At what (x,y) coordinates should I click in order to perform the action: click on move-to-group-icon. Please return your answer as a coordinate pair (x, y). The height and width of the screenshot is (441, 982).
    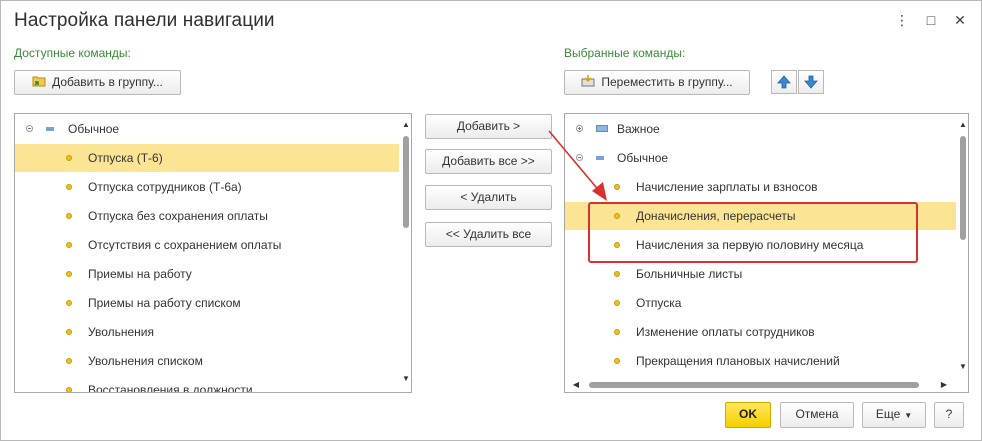
    Looking at the image, I should click on (588, 83).